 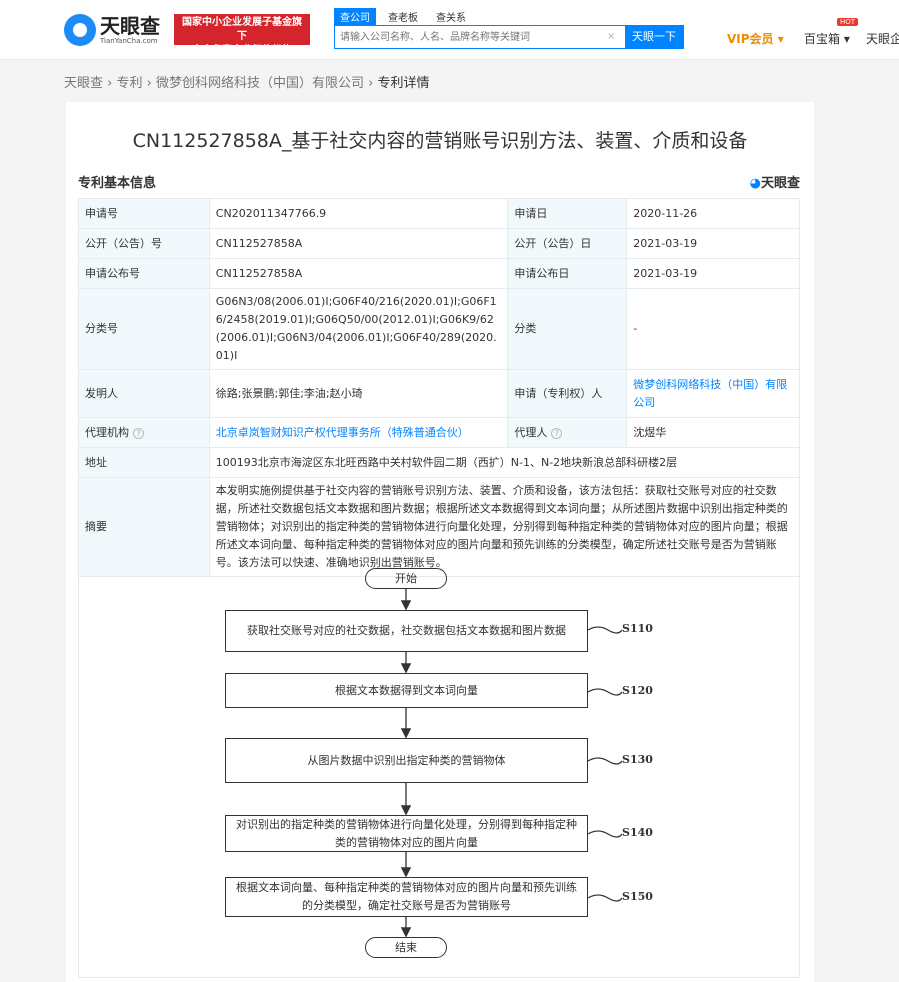 I want to click on logo-sub: TianYanCha.com, so click(x=129, y=41).